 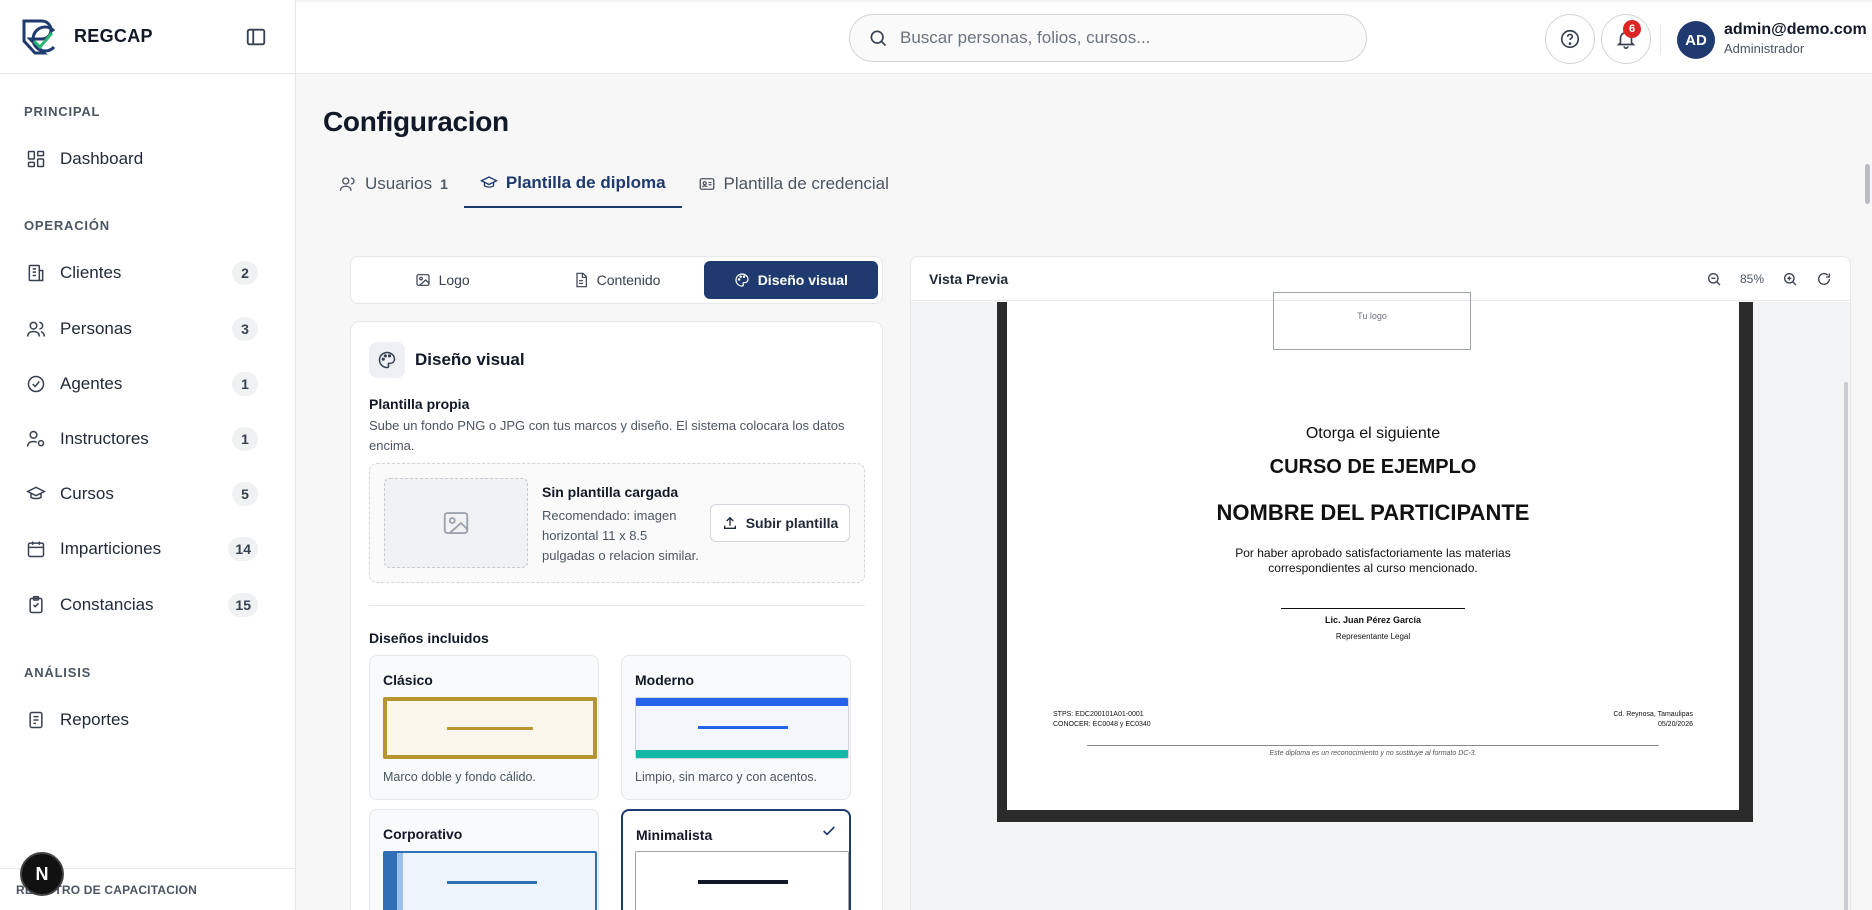 What do you see at coordinates (67, 225) in the screenshot?
I see `section-operacion: OPERACIÓN` at bounding box center [67, 225].